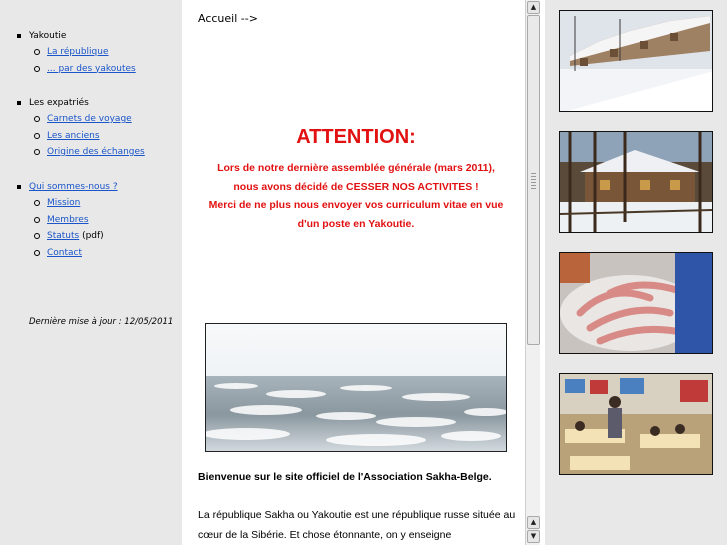 This screenshot has height=545, width=727. Describe the element at coordinates (81, 152) in the screenshot. I see `nav-item-origine-des-echanges: Origine des échanges` at that location.